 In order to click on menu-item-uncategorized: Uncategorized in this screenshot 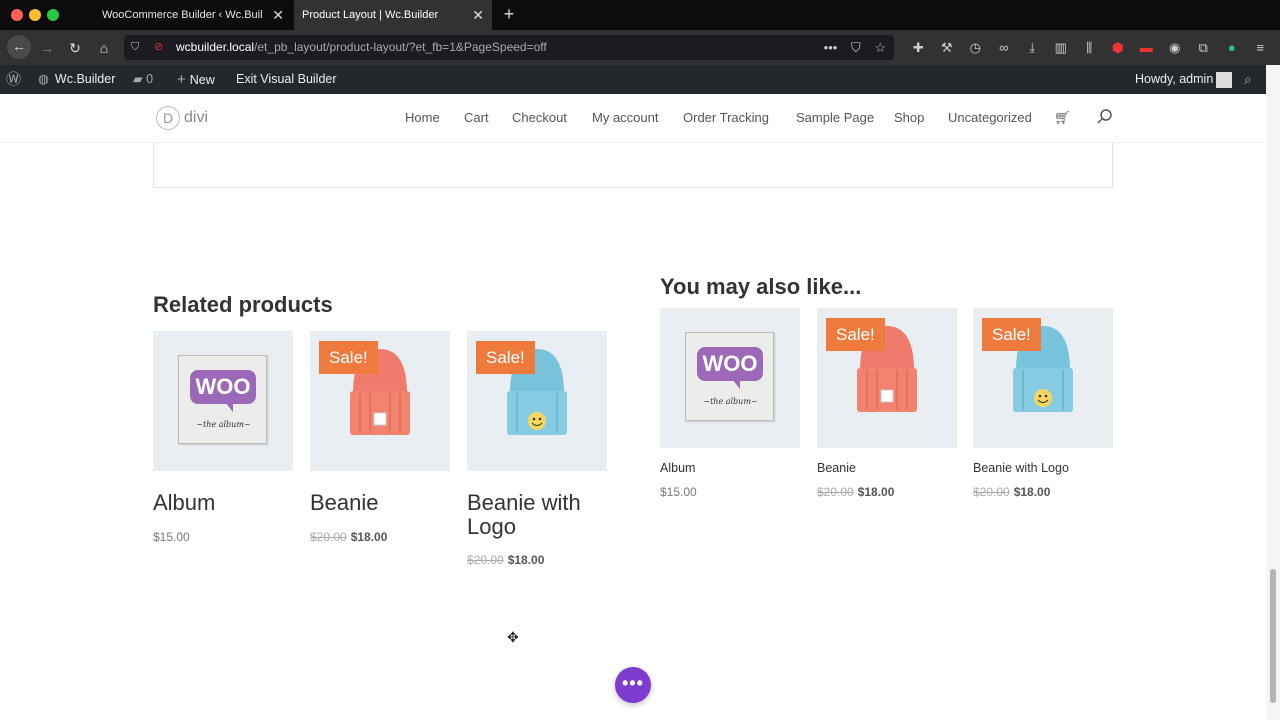, I will do `click(990, 118)`.